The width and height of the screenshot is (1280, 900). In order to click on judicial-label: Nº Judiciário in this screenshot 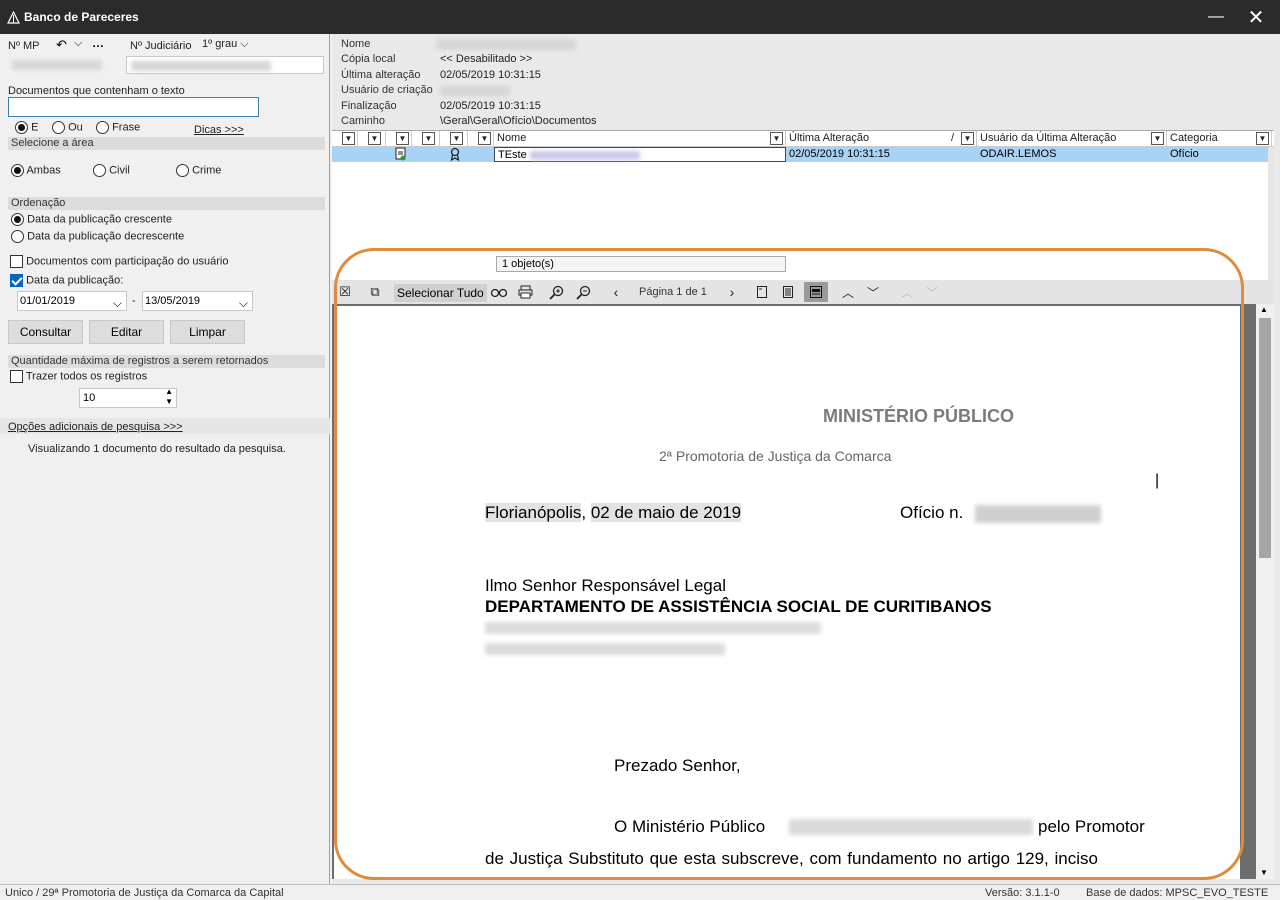, I will do `click(161, 46)`.